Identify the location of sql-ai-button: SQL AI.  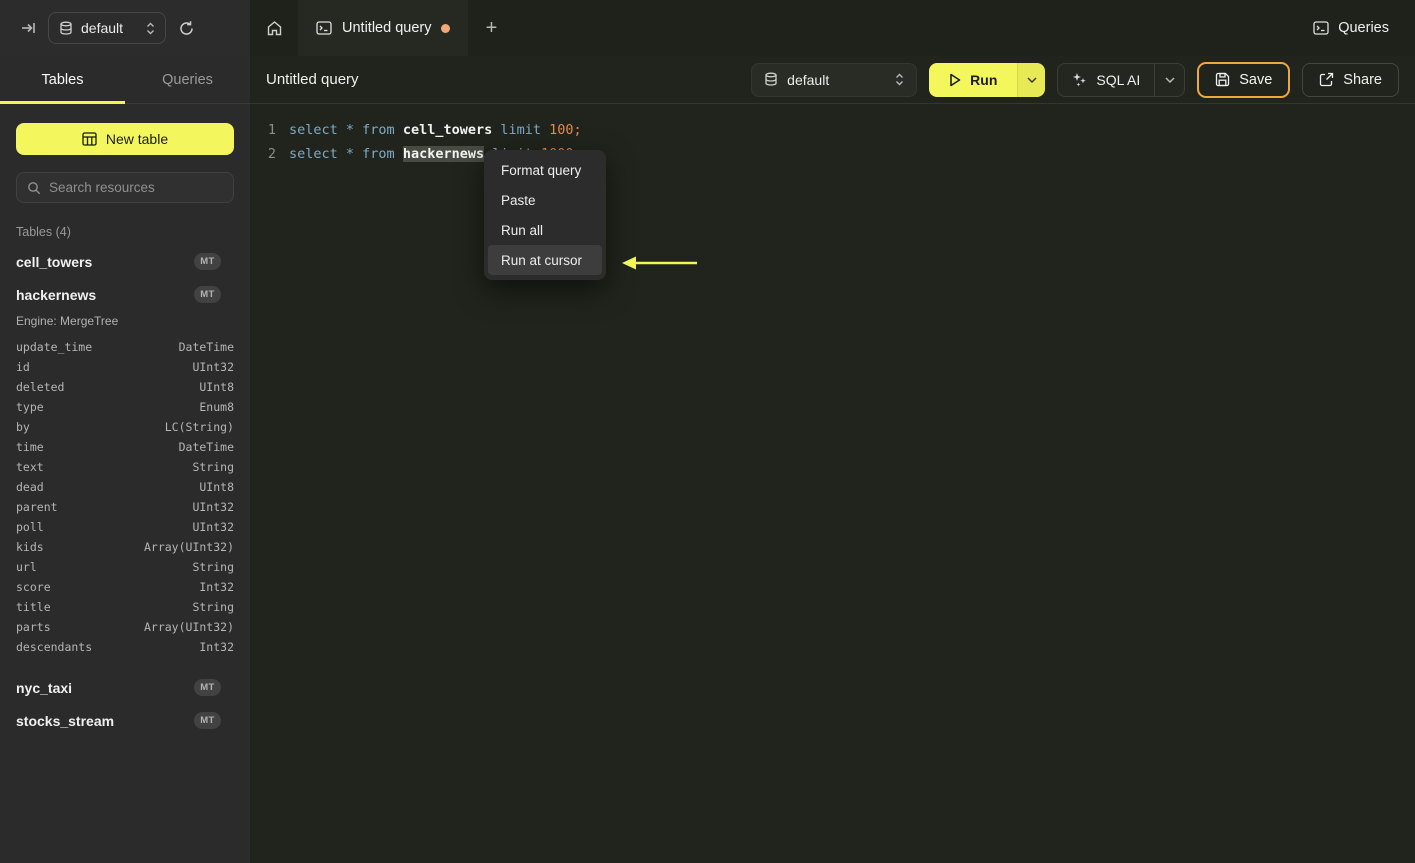
(1106, 80).